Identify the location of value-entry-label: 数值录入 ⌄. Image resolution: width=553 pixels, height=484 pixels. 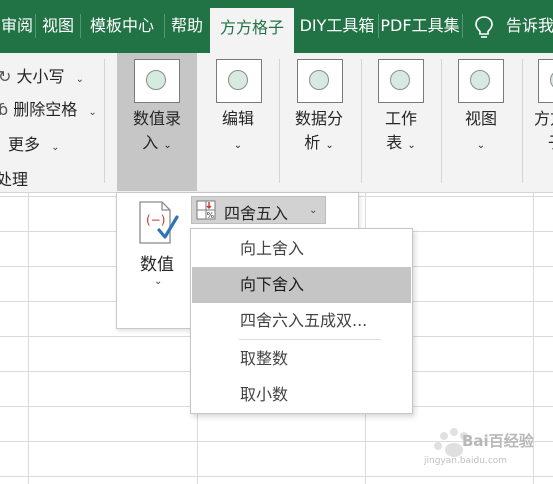
(156, 130).